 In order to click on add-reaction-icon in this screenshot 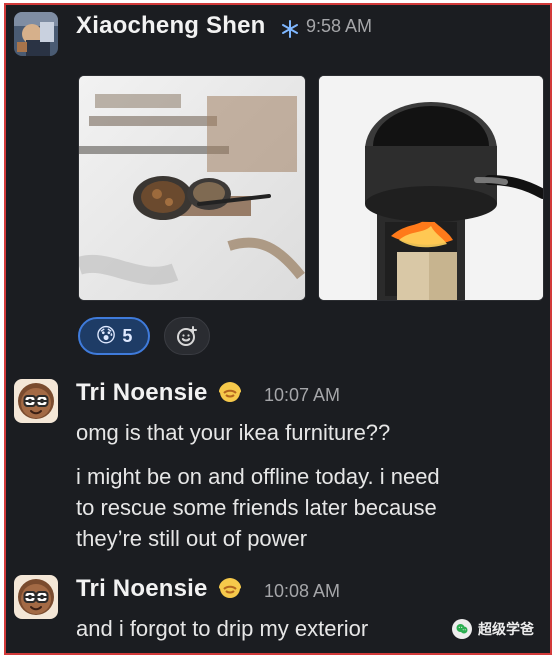, I will do `click(187, 336)`.